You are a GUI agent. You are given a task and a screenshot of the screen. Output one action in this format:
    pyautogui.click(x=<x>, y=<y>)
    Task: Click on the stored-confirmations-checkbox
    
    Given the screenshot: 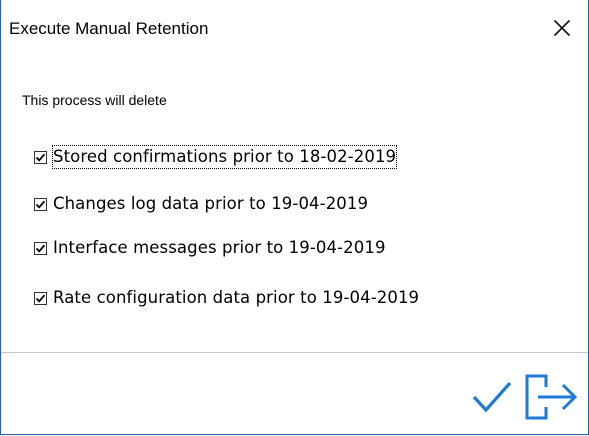 What is the action you would take?
    pyautogui.click(x=40, y=157)
    